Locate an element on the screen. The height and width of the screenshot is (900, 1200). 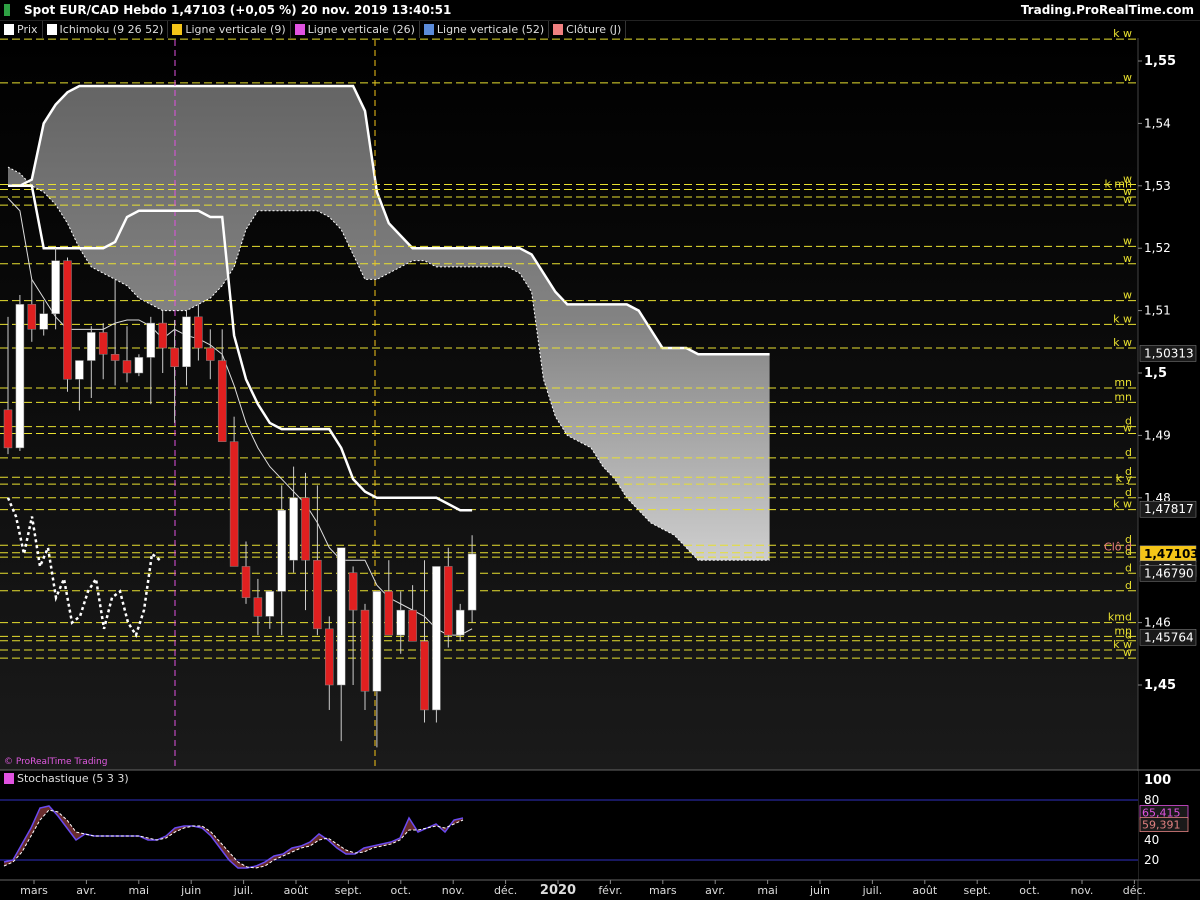
stochastic-panel-bg is located at coordinates (569, 825).